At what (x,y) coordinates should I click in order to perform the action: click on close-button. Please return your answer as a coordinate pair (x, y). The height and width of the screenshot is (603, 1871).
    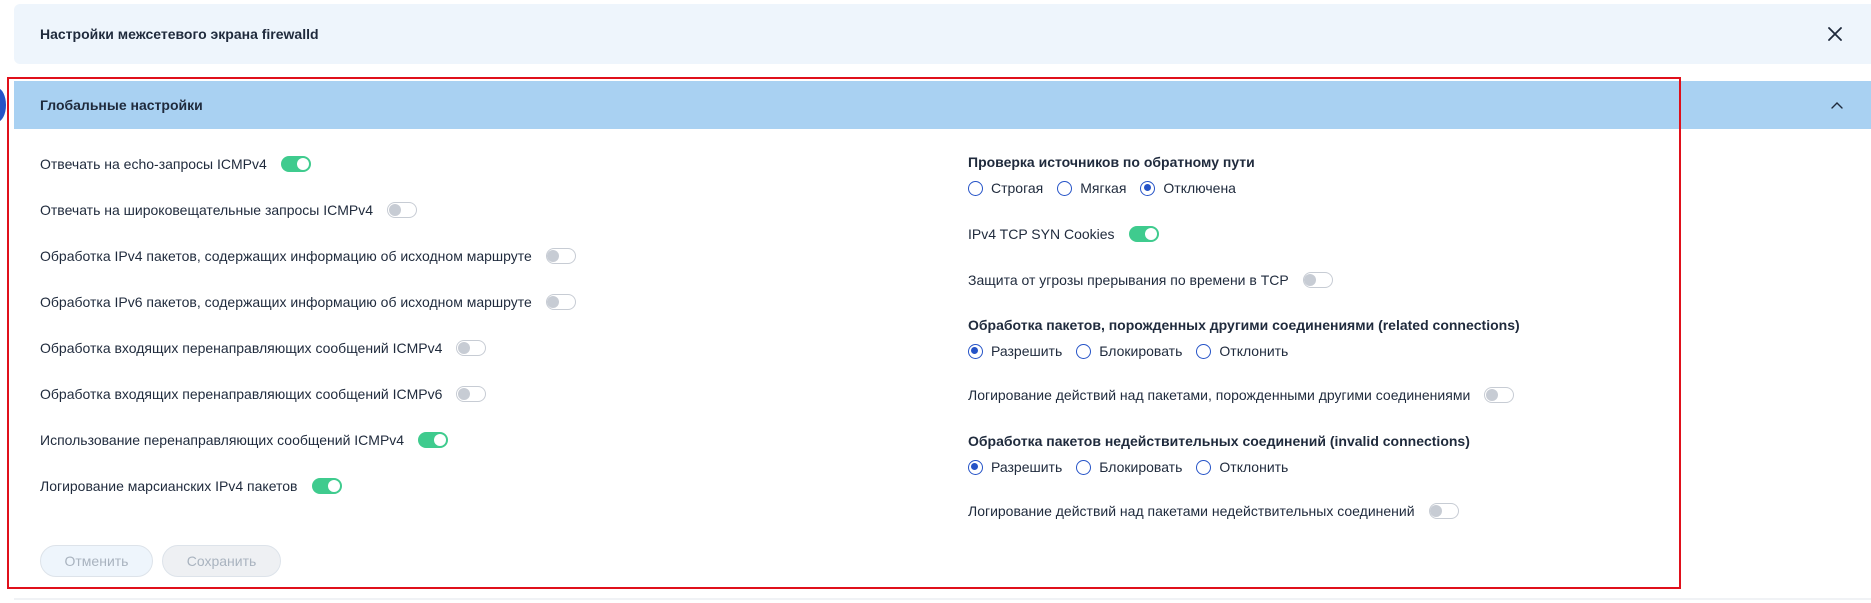
    Looking at the image, I should click on (1835, 34).